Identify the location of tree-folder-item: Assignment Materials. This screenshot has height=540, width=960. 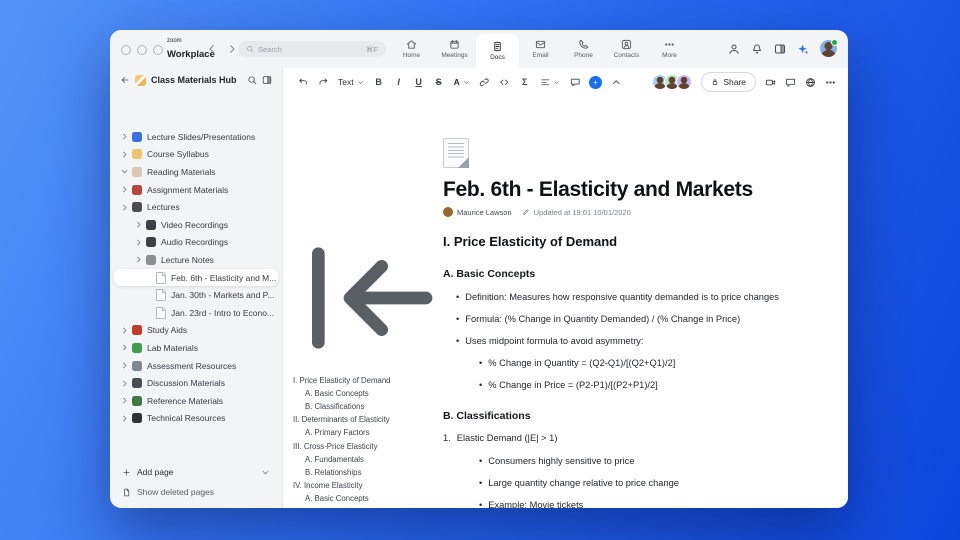
(196, 190).